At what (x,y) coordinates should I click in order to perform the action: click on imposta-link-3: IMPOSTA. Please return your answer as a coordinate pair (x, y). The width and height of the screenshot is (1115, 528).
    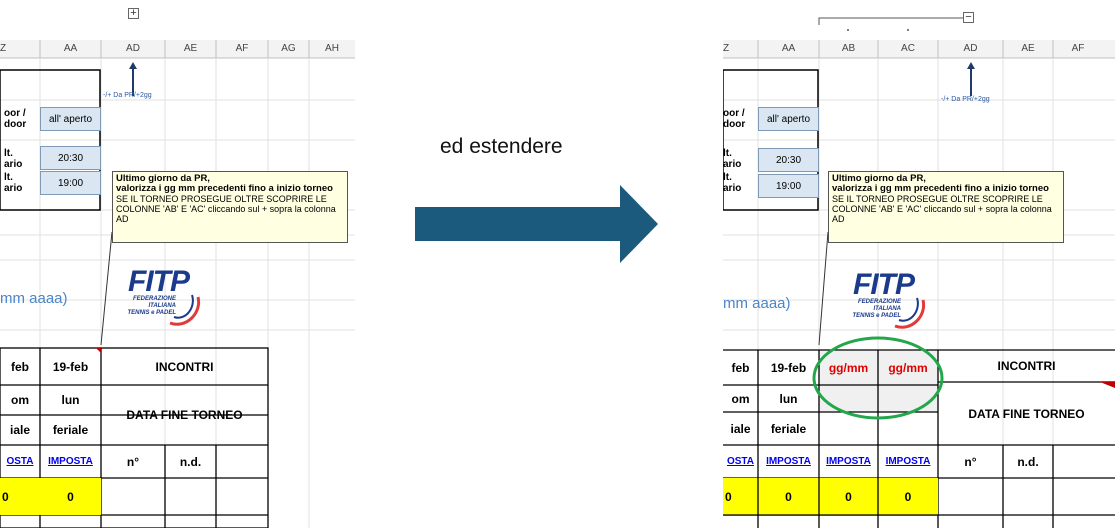
    Looking at the image, I should click on (848, 461).